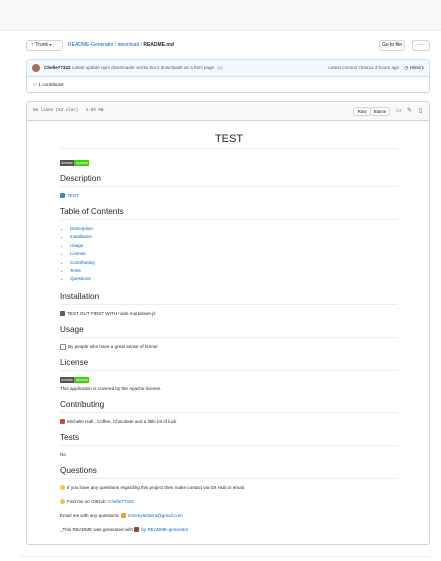 The width and height of the screenshot is (441, 561). What do you see at coordinates (229, 406) in the screenshot?
I see `heading-contributing: Contributing` at bounding box center [229, 406].